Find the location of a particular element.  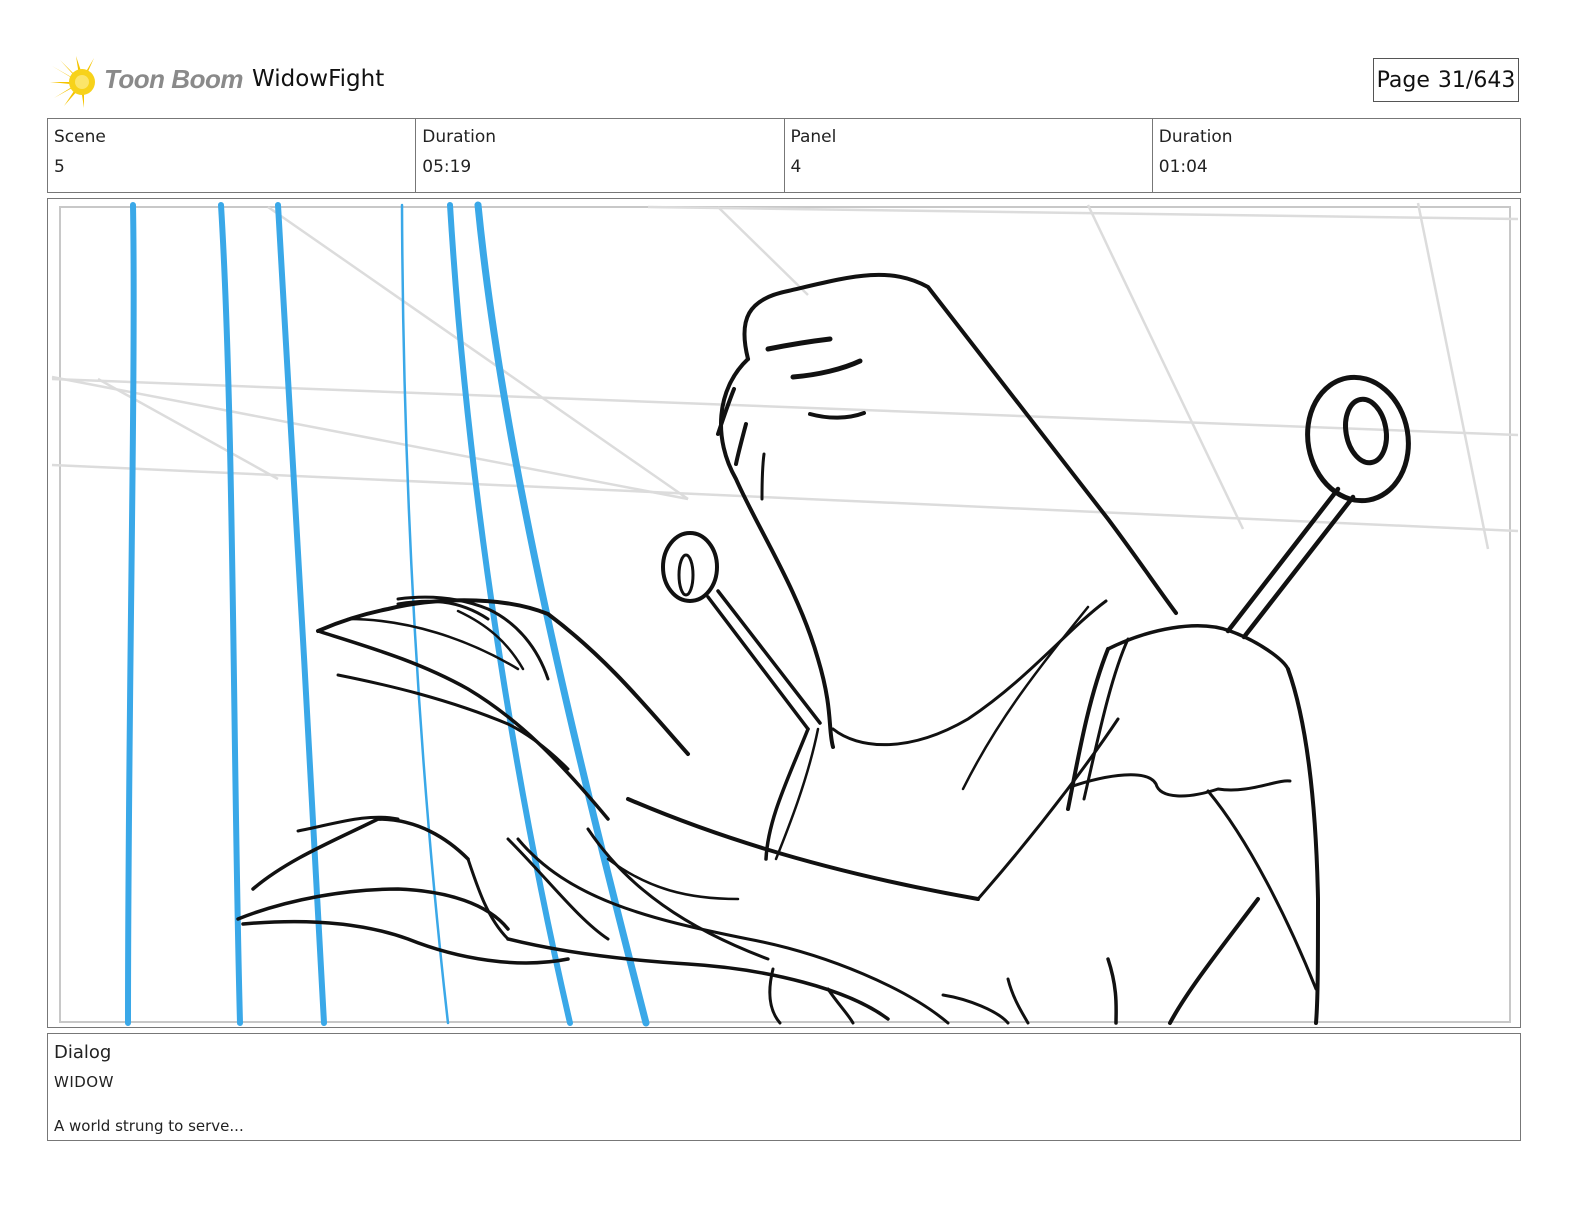

panel-duration-label: Duration is located at coordinates (1195, 137).